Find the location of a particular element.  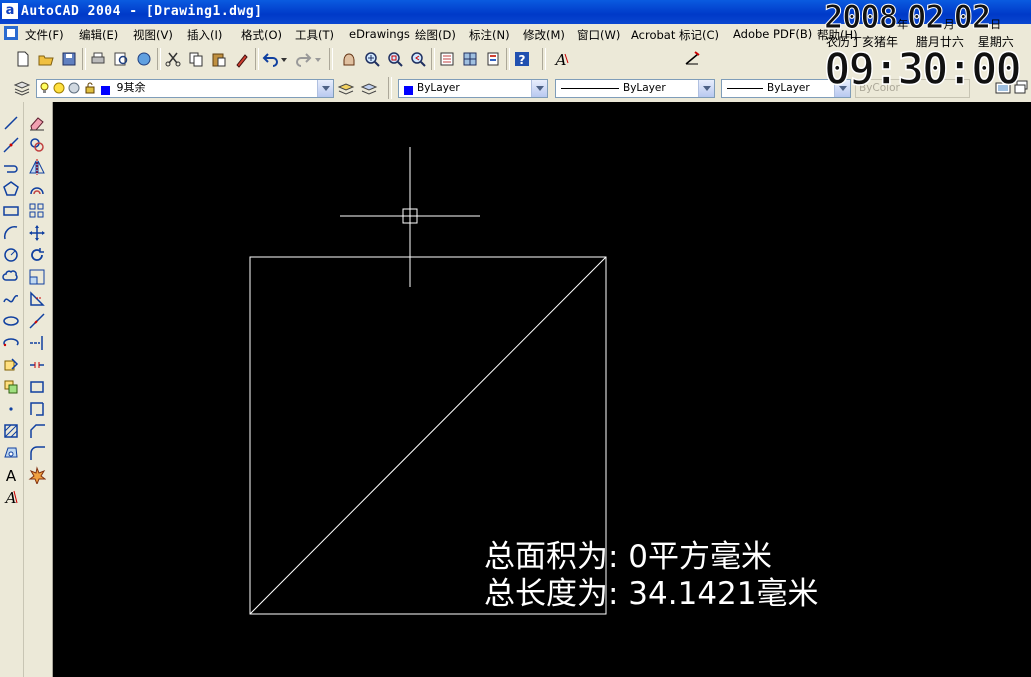

chamfer-icon is located at coordinates (37, 431).